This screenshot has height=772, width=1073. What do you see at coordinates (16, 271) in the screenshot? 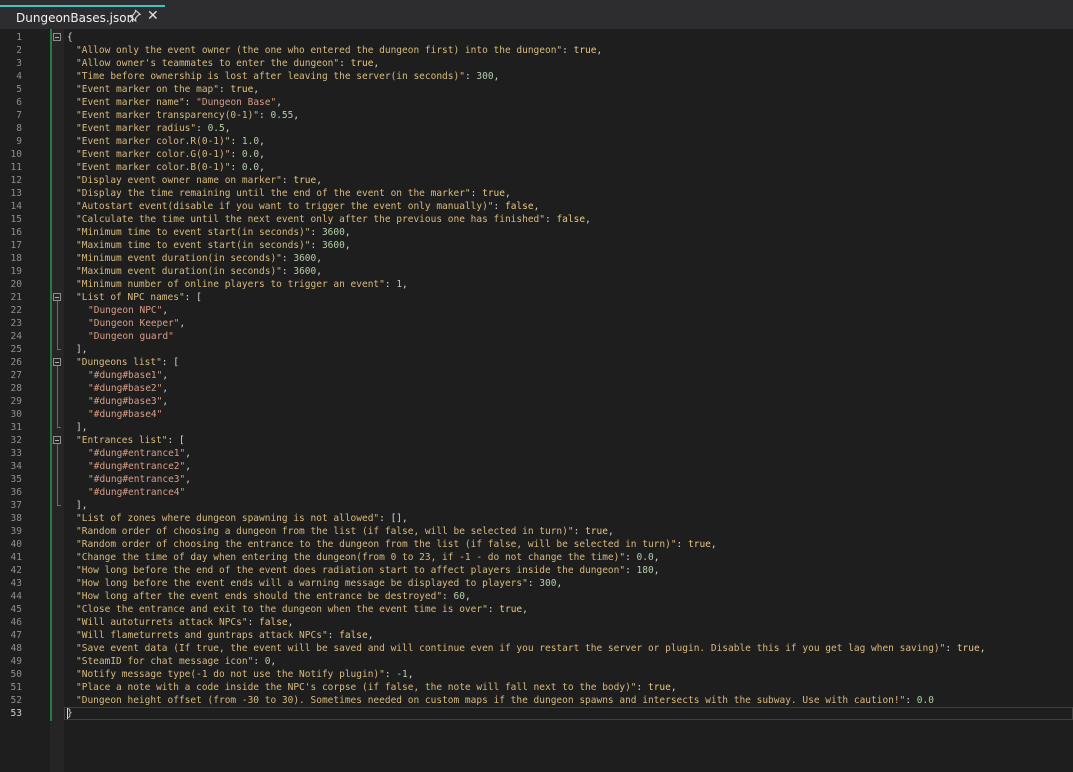
I see `line-number: 19` at bounding box center [16, 271].